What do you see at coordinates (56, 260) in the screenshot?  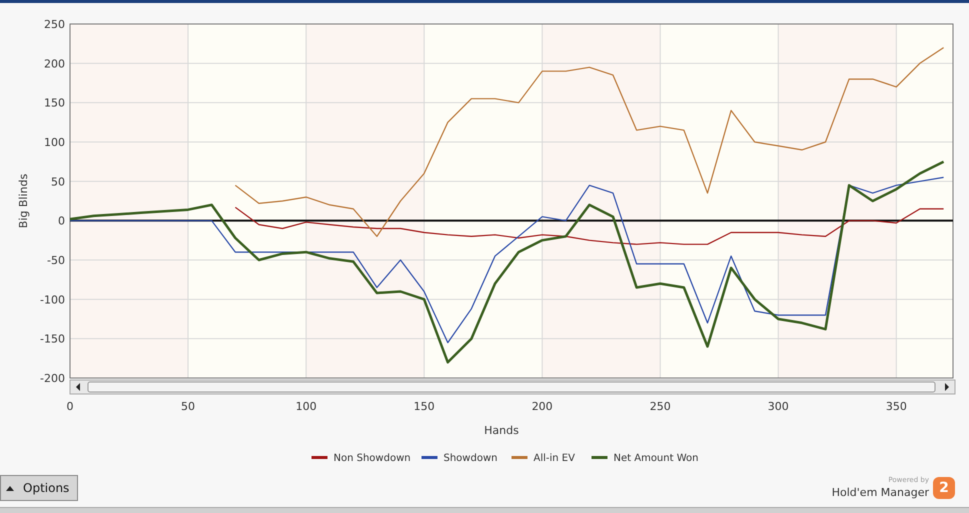 I see `y-tick-label: -50` at bounding box center [56, 260].